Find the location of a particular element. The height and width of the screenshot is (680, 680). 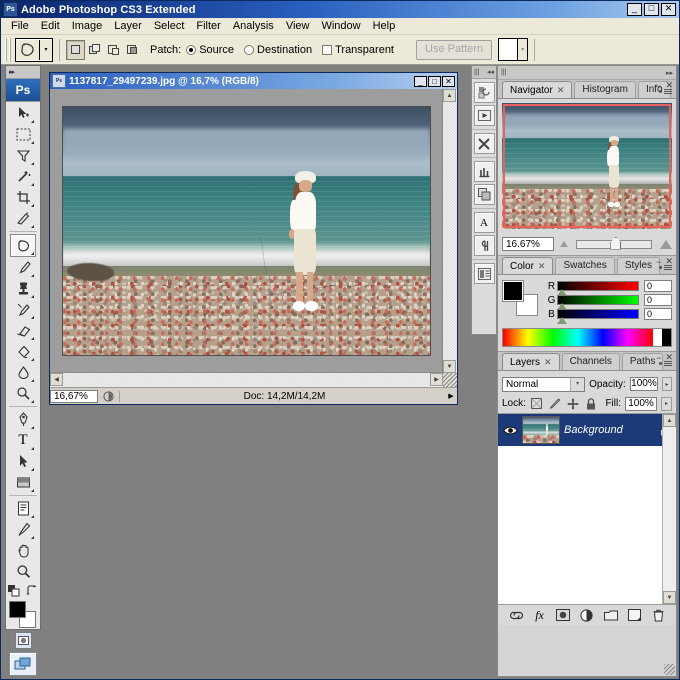

source-radio is located at coordinates (191, 49).